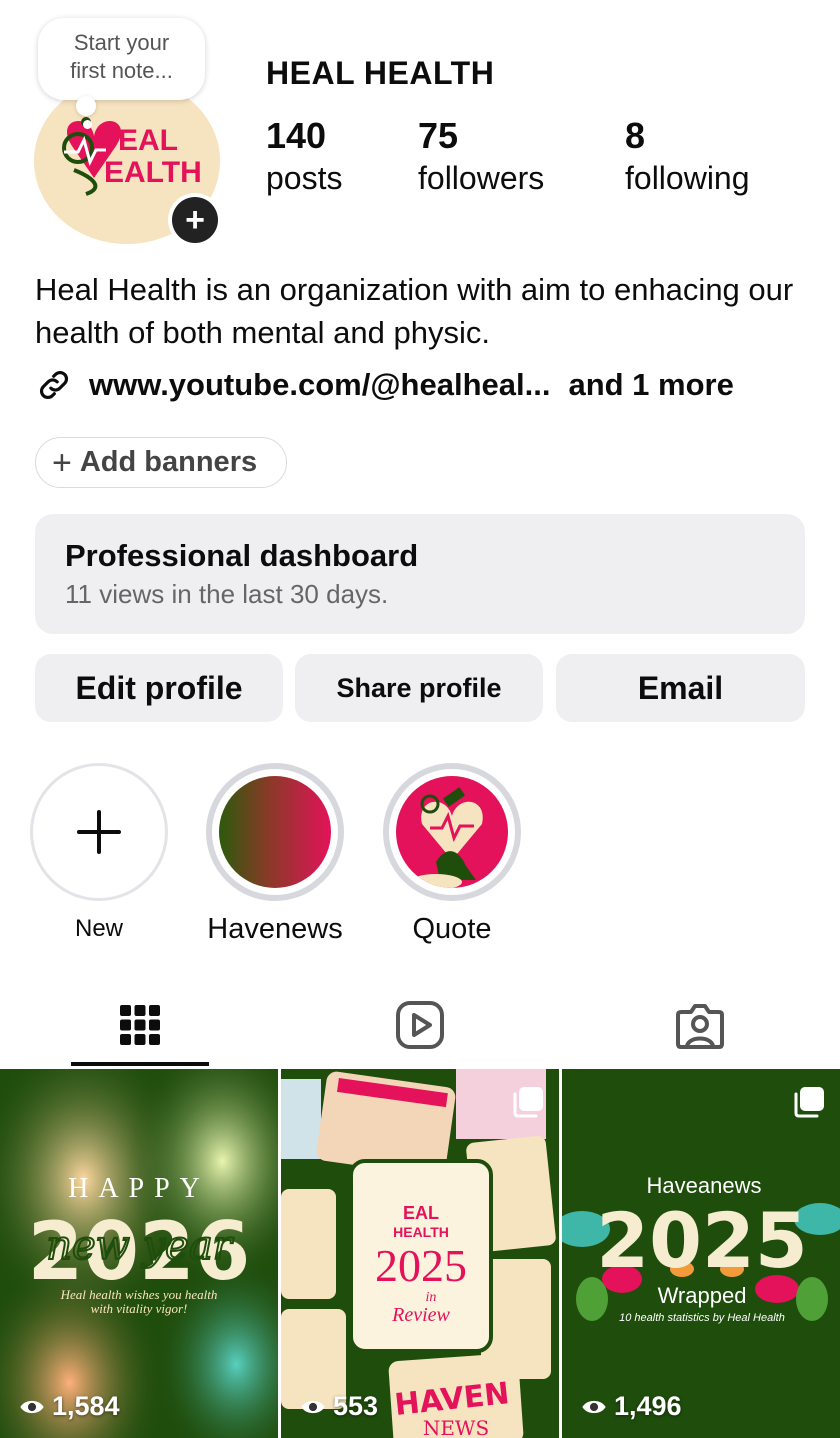  What do you see at coordinates (140, 1246) in the screenshot?
I see `svg-text: new year` at bounding box center [140, 1246].